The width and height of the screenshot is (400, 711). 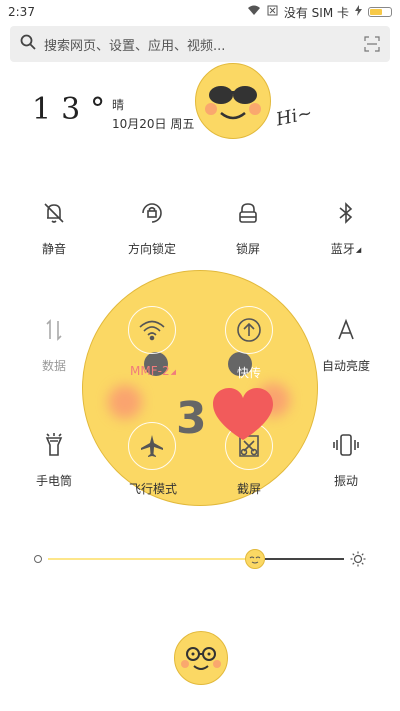 I want to click on toggle-label: MMF-2◢, so click(x=153, y=371).